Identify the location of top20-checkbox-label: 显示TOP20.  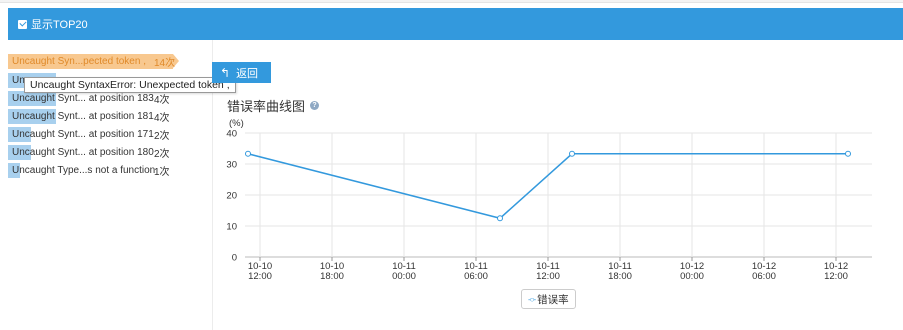
(59, 24).